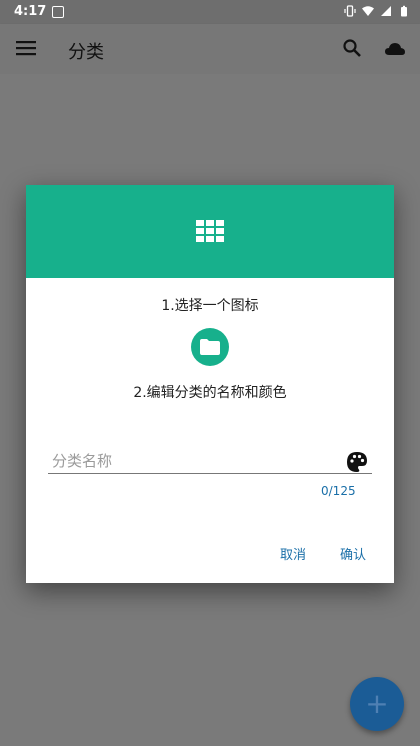 This screenshot has height=746, width=420. Describe the element at coordinates (210, 12) in the screenshot. I see `status-bar: 4:17` at that location.